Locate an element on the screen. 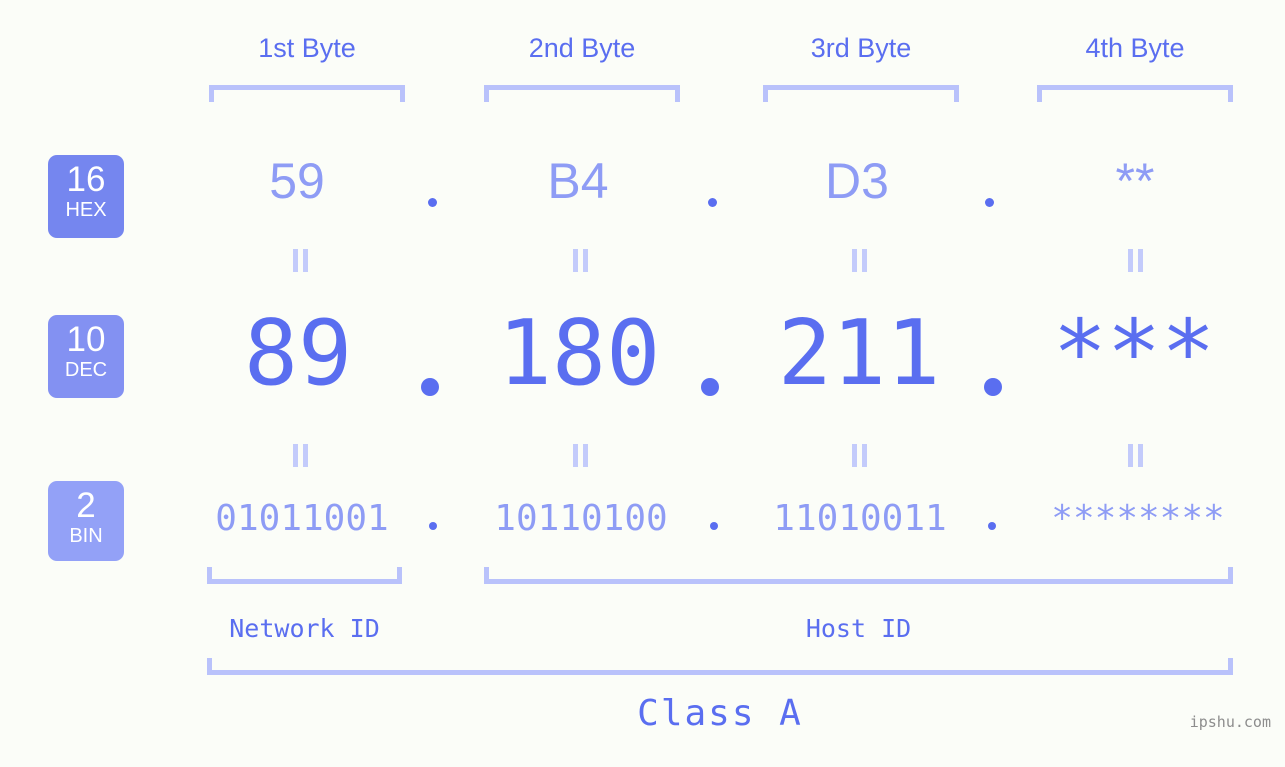 This screenshot has width=1285, height=767. base-badge-bin: 2 BIN is located at coordinates (86, 521).